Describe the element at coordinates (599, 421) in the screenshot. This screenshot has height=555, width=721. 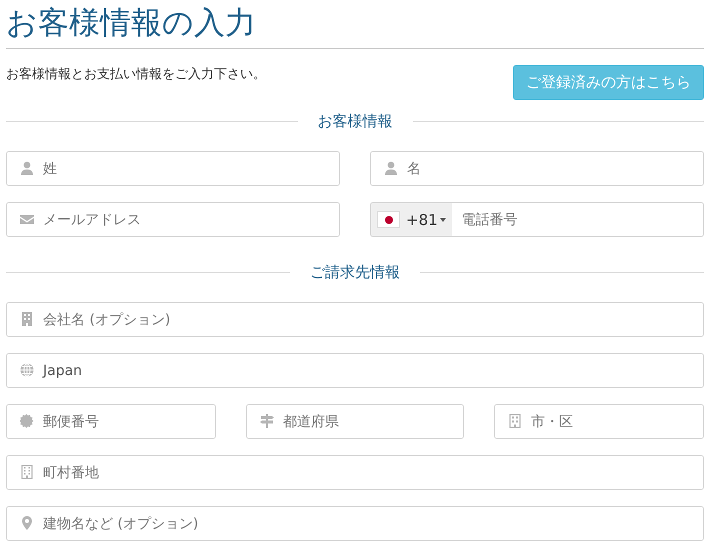
I see `input-field: 市・区` at that location.